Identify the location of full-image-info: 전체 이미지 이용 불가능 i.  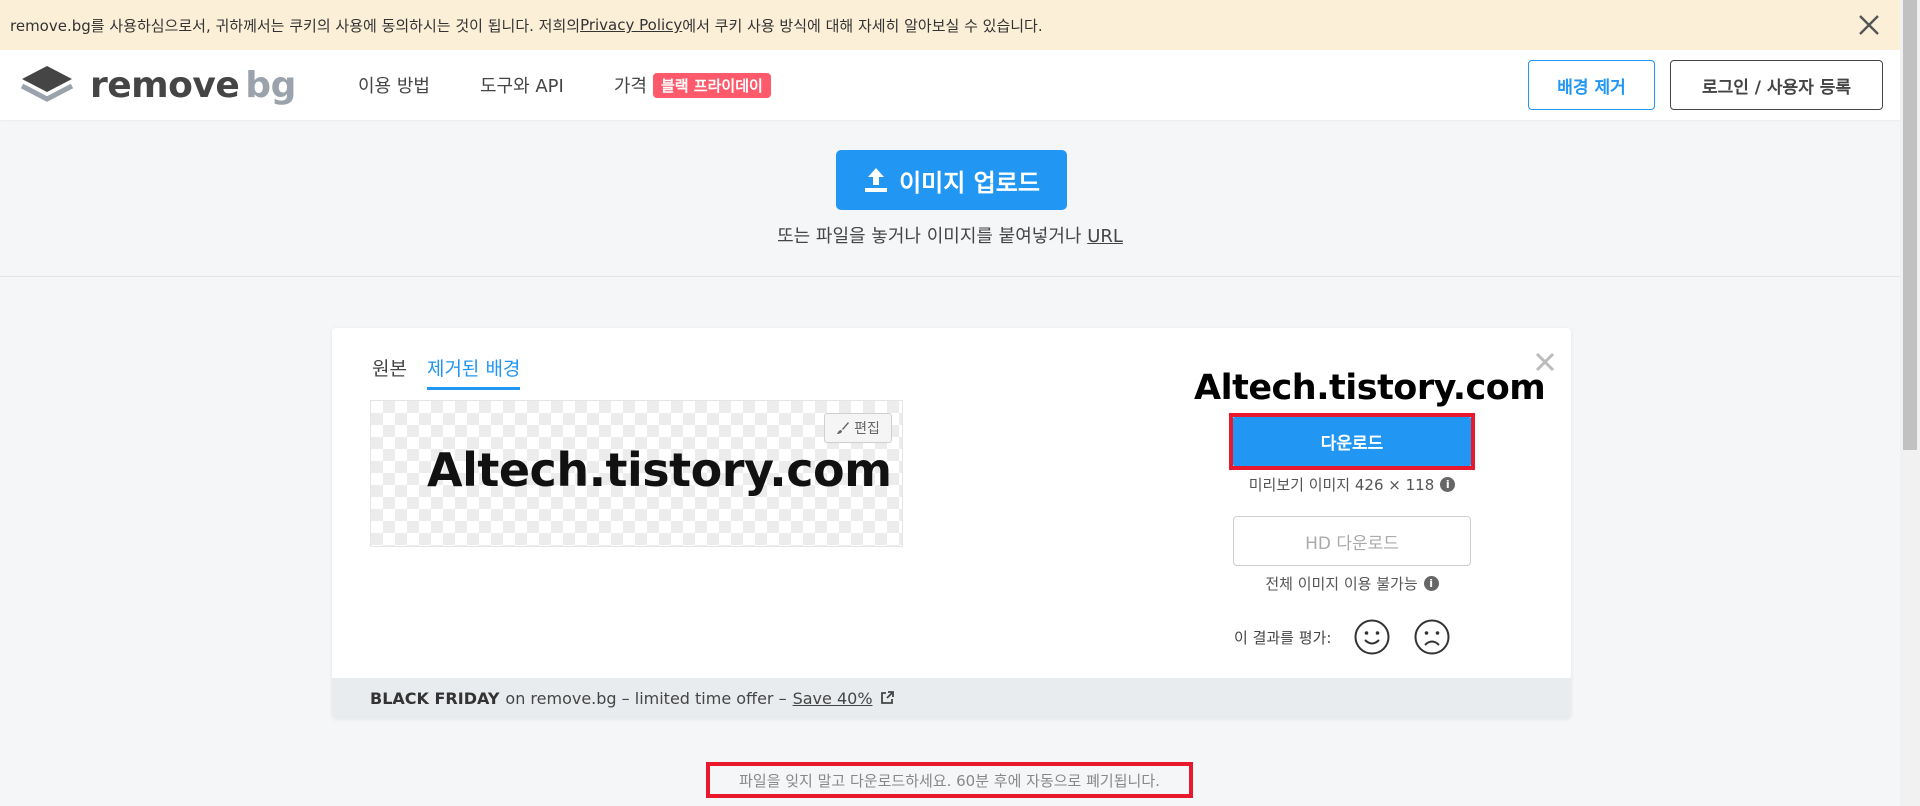
(1352, 583).